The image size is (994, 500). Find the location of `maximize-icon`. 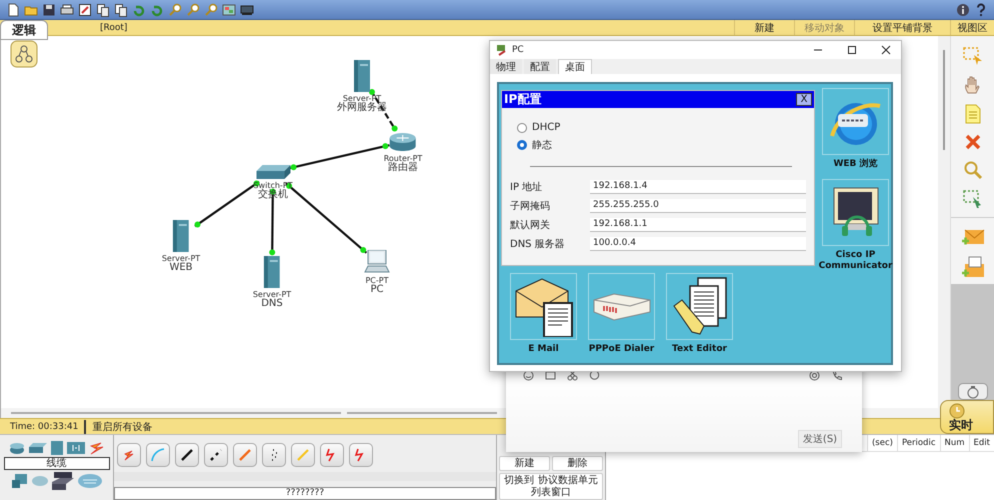

maximize-icon is located at coordinates (852, 50).